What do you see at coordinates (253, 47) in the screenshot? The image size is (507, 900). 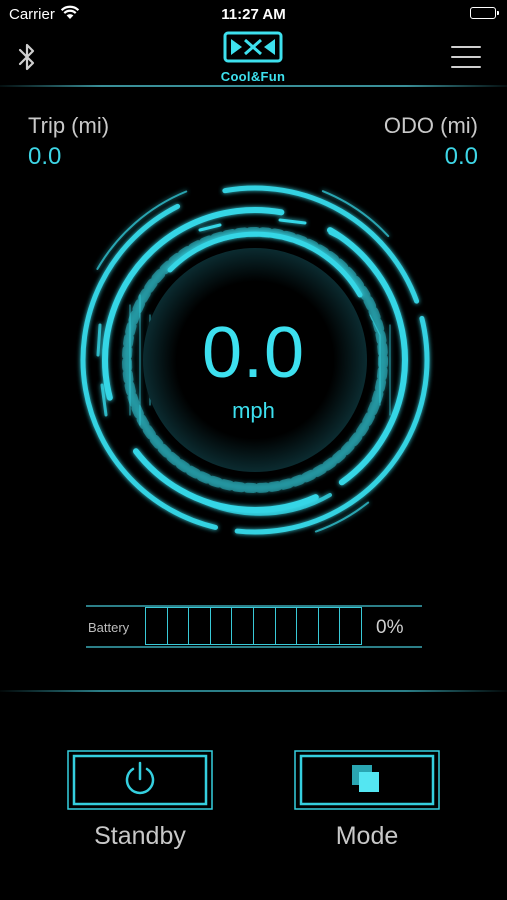 I see `logo-mark-icon` at bounding box center [253, 47].